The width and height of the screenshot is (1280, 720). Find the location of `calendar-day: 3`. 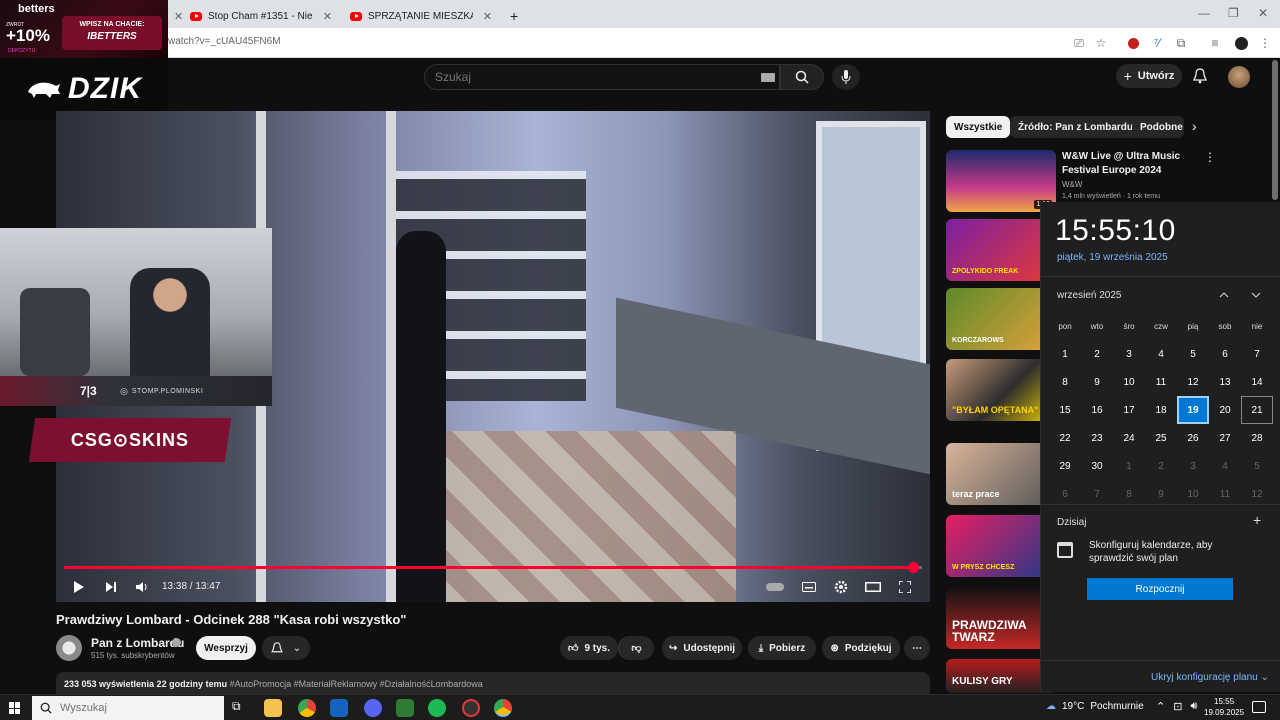

calendar-day: 3 is located at coordinates (1193, 466).